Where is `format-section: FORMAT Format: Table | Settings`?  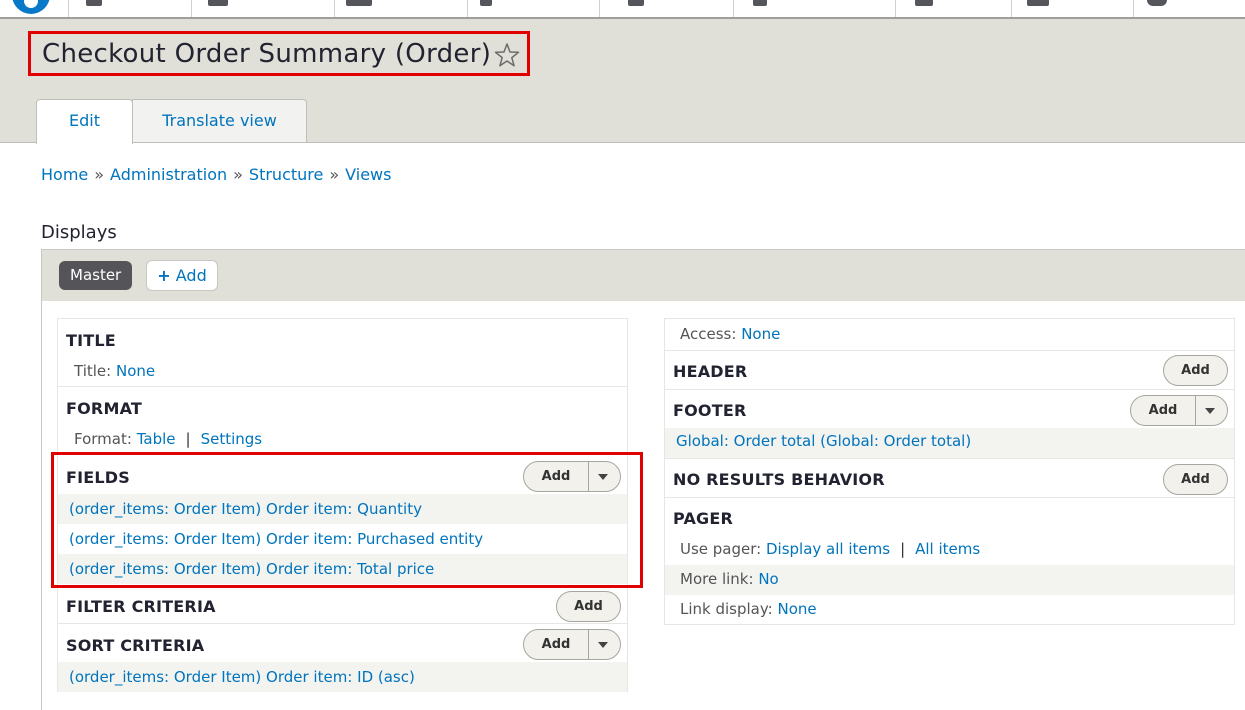 format-section: FORMAT Format: Table | Settings is located at coordinates (342, 420).